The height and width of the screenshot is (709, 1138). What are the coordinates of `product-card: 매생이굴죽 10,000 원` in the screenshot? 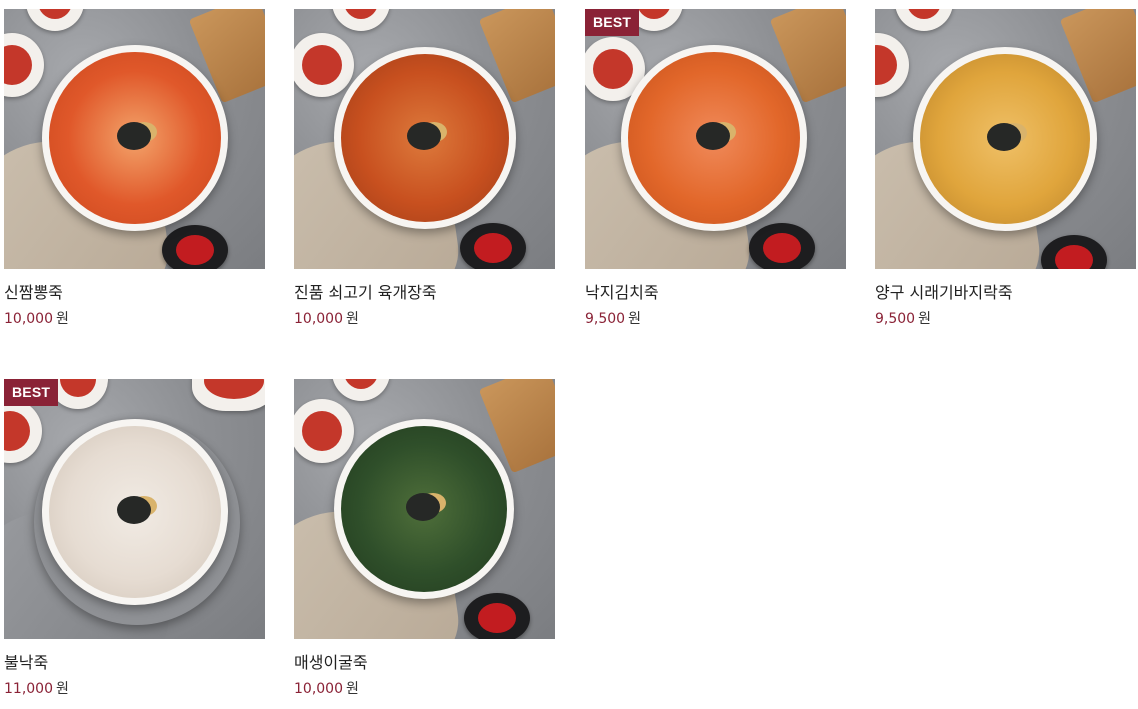 It's located at (424, 539).